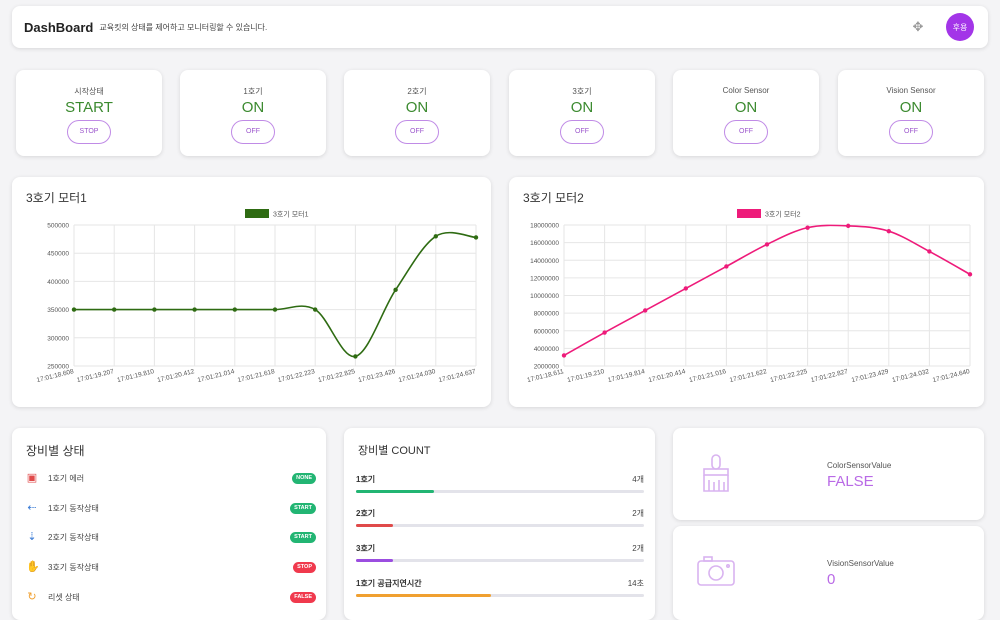 Image resolution: width=1000 pixels, height=620 pixels. What do you see at coordinates (544, 296) in the screenshot?
I see `y-tick-label: 10000000` at bounding box center [544, 296].